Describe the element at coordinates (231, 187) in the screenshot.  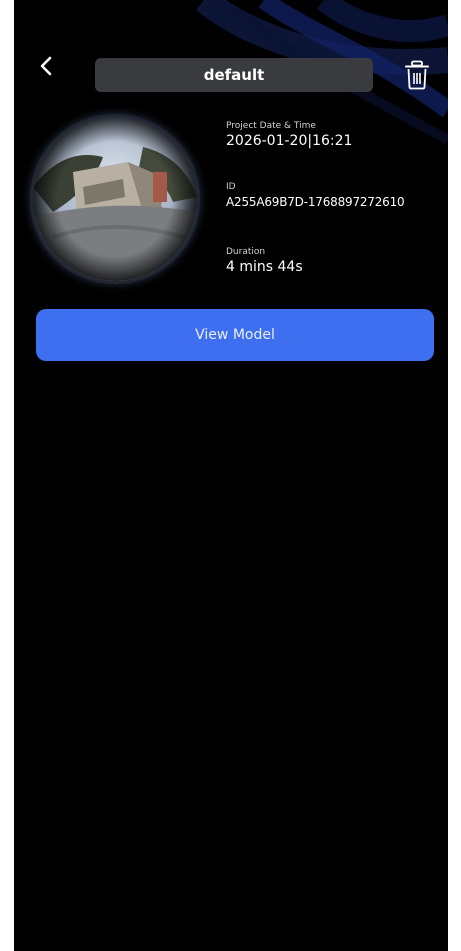
I see `project-id-label: ID` at that location.